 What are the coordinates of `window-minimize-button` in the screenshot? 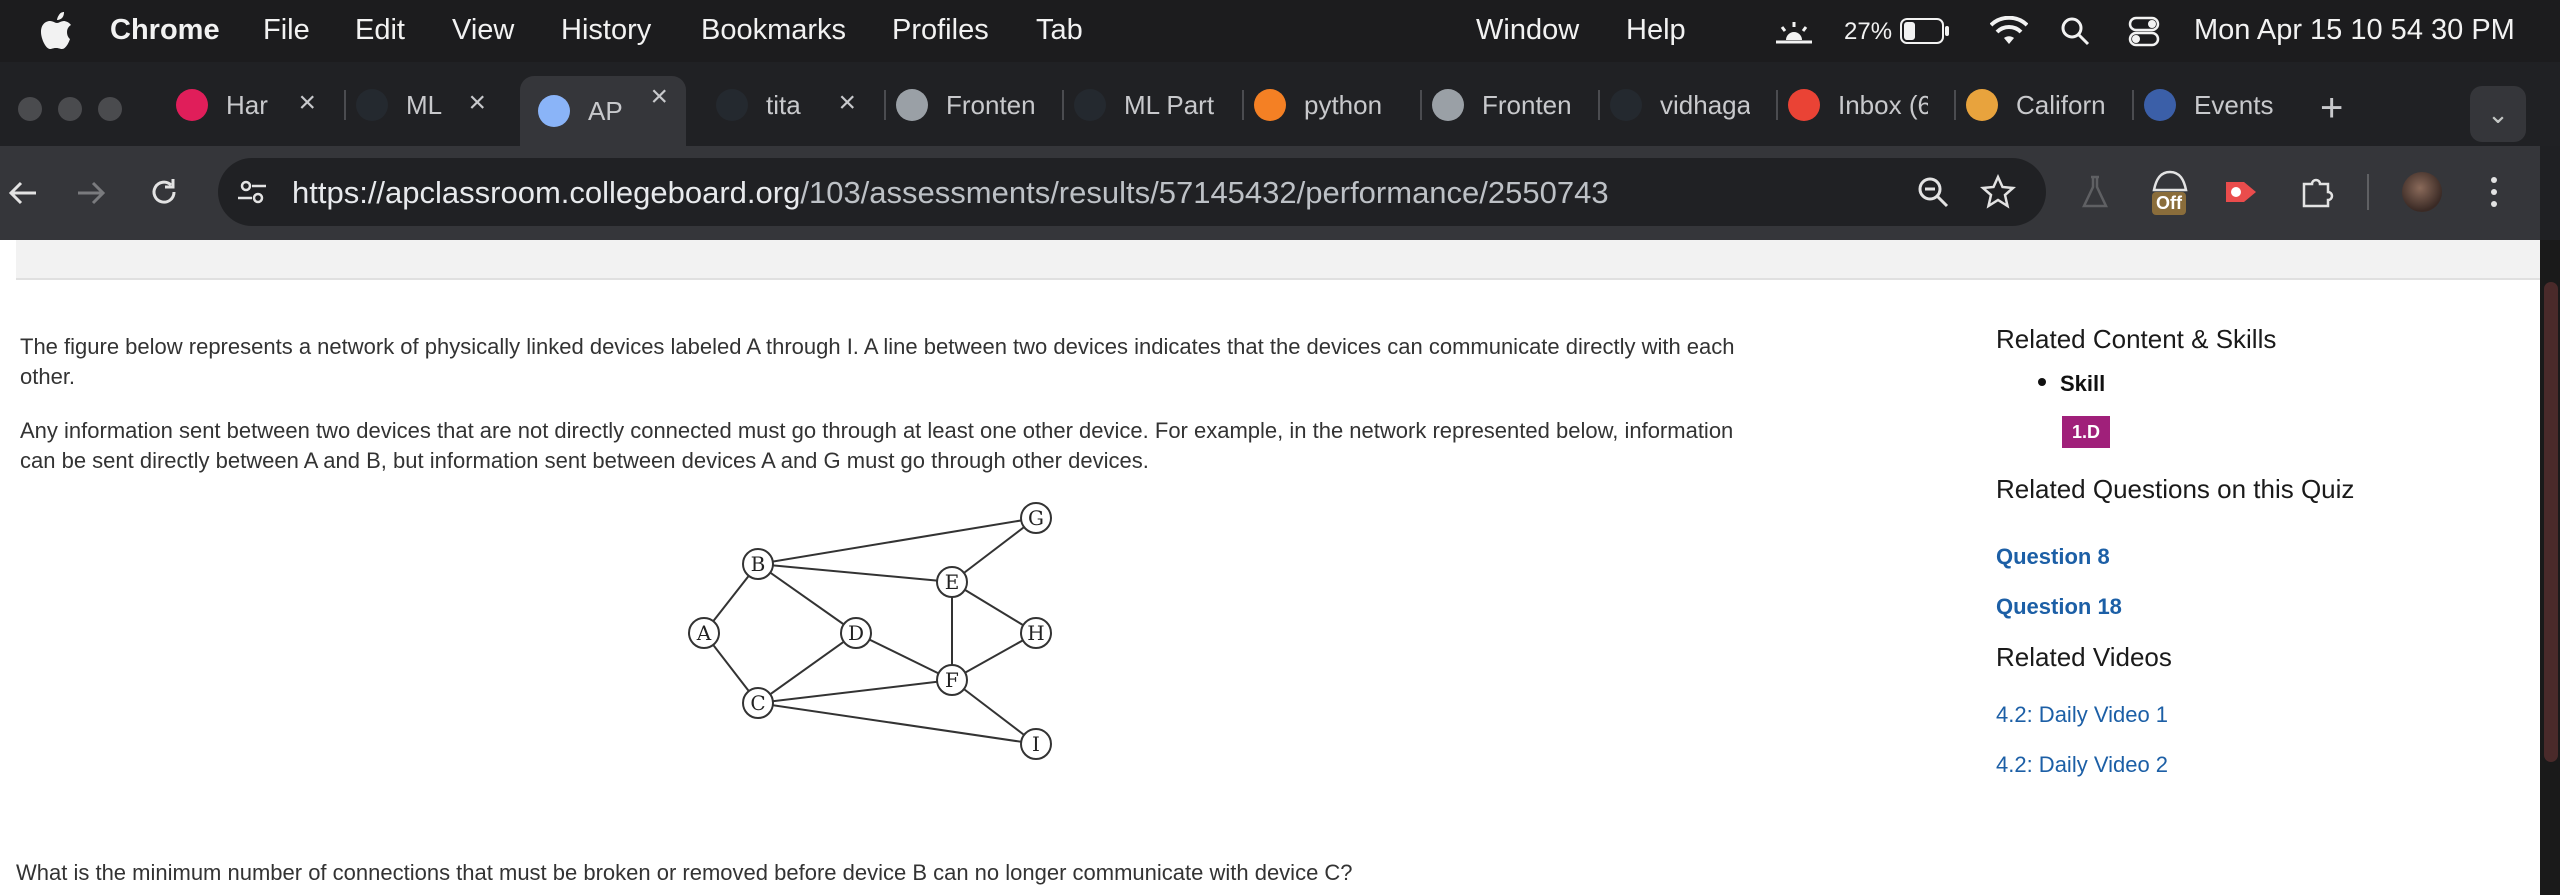 It's located at (70, 109).